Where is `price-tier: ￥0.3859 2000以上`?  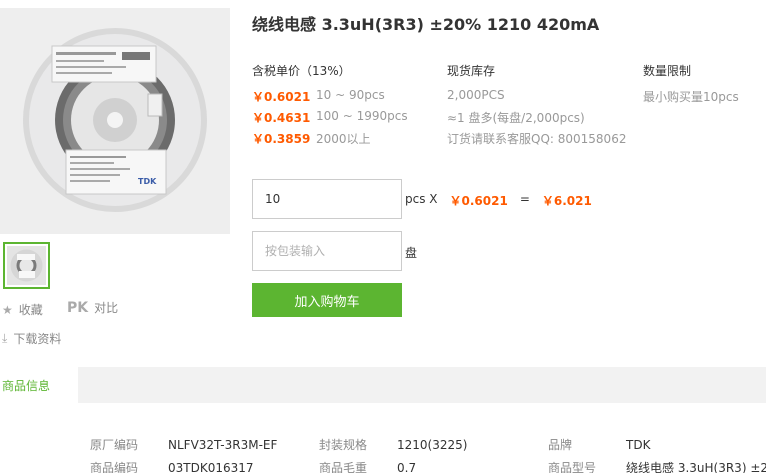 price-tier: ￥0.3859 2000以上 is located at coordinates (311, 138).